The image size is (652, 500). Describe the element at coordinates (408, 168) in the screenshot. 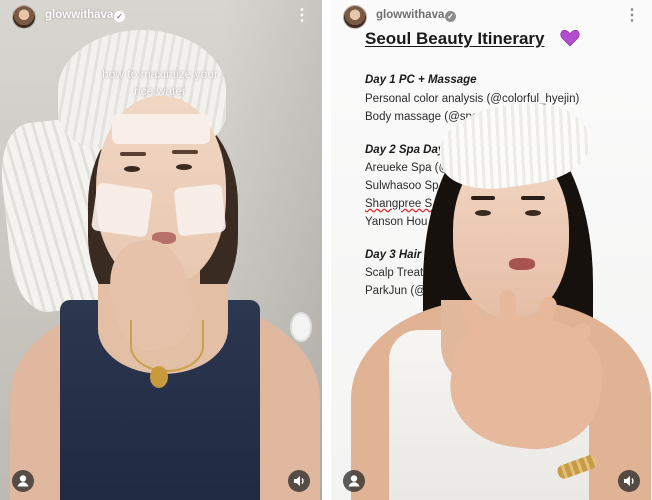

I see `itinerary-item: Areueke Spa (@` at that location.